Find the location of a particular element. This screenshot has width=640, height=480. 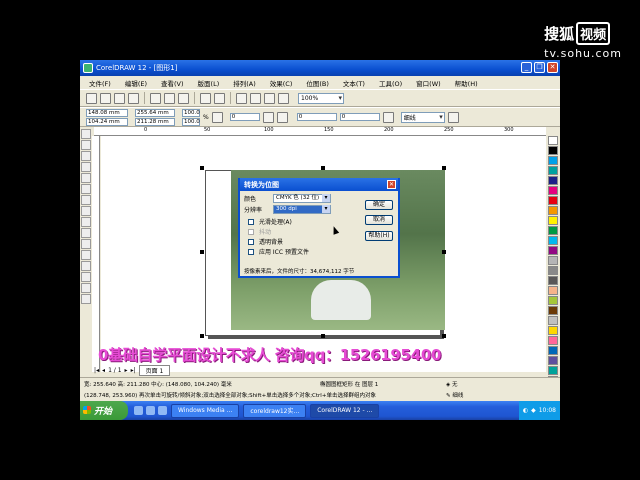

start-button: 开始 is located at coordinates (104, 410).